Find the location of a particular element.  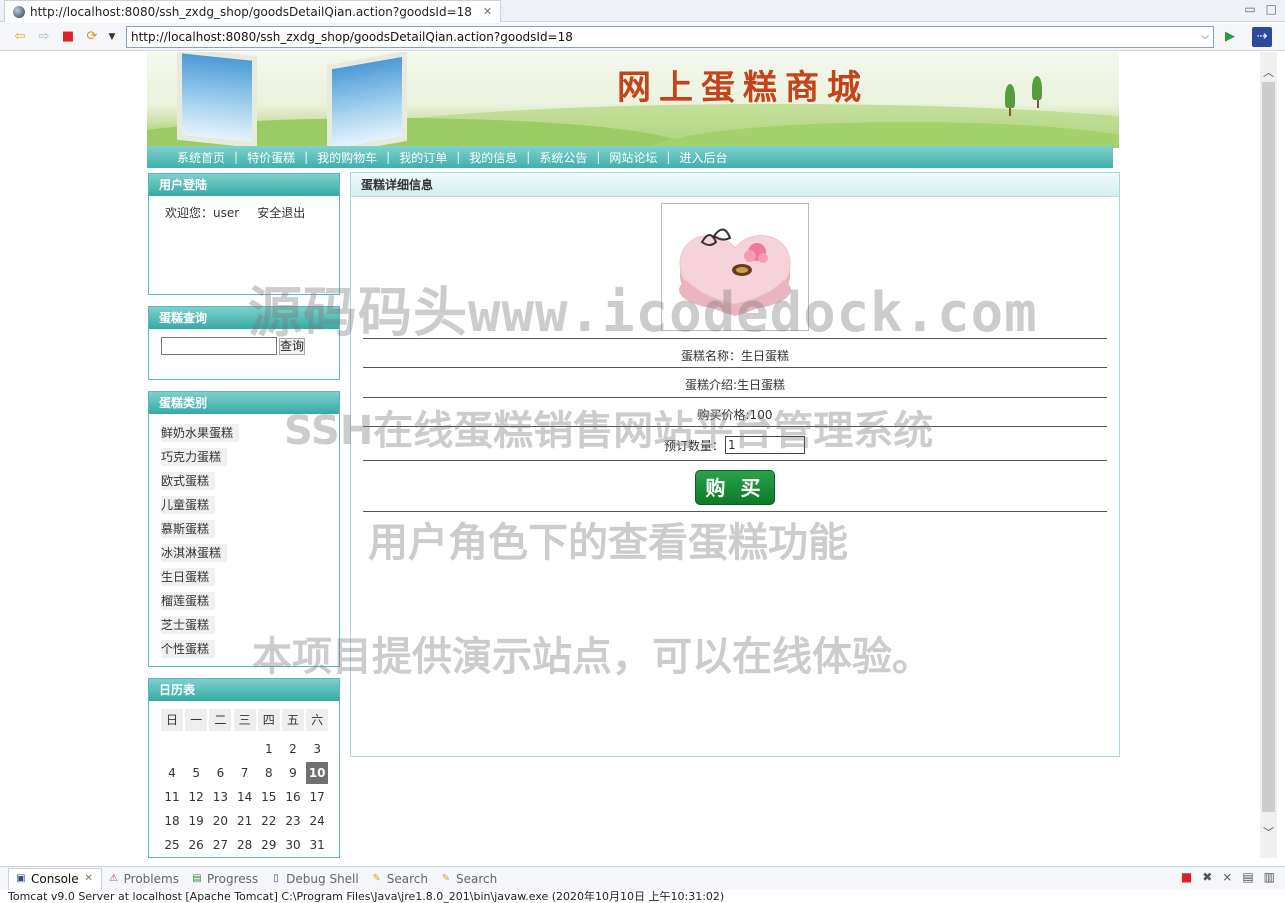

remove-launch-icon: ✖ is located at coordinates (1207, 877).